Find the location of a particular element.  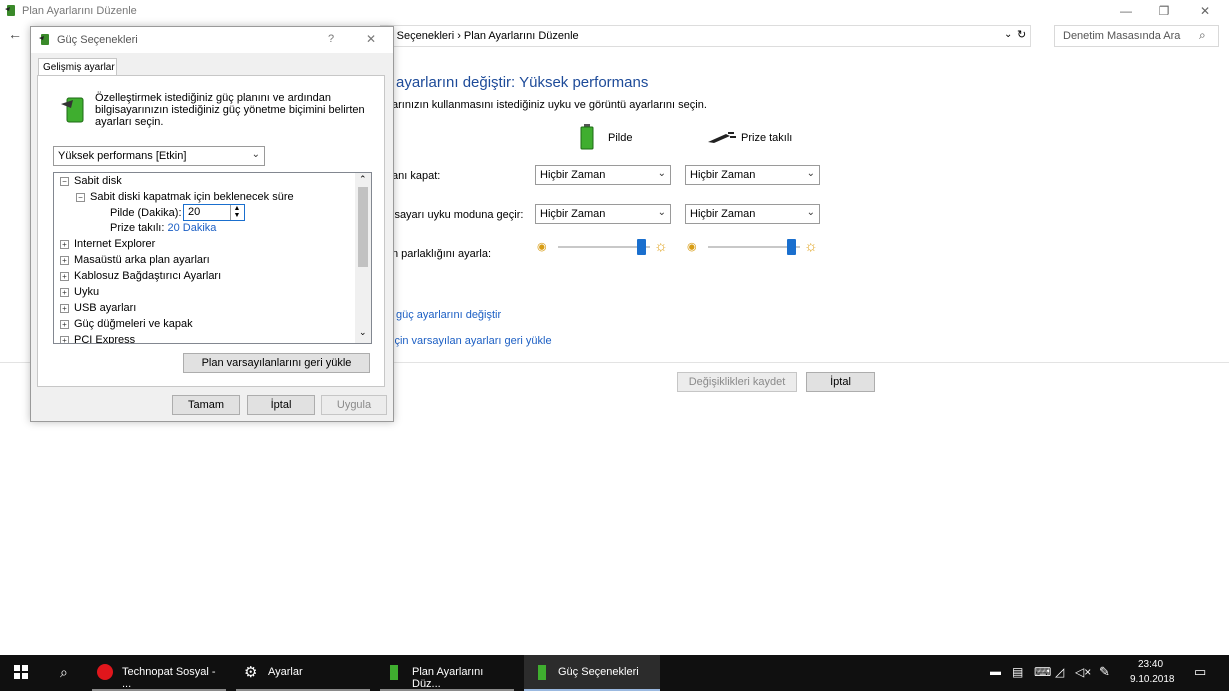

advanced-settings-link: güç ayarlarını değiştir is located at coordinates (448, 315).